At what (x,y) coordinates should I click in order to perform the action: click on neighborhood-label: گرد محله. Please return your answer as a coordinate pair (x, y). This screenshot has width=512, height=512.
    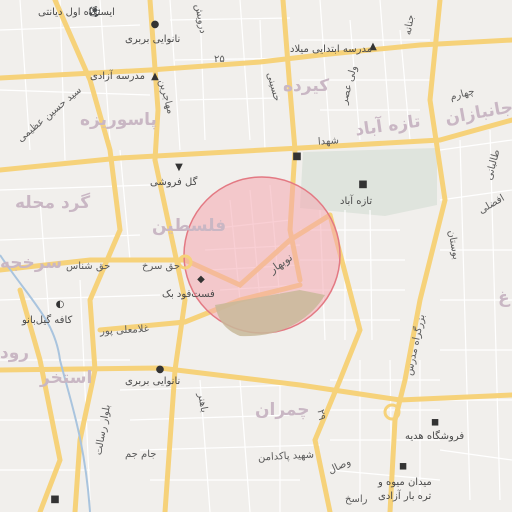
    Looking at the image, I should click on (53, 203).